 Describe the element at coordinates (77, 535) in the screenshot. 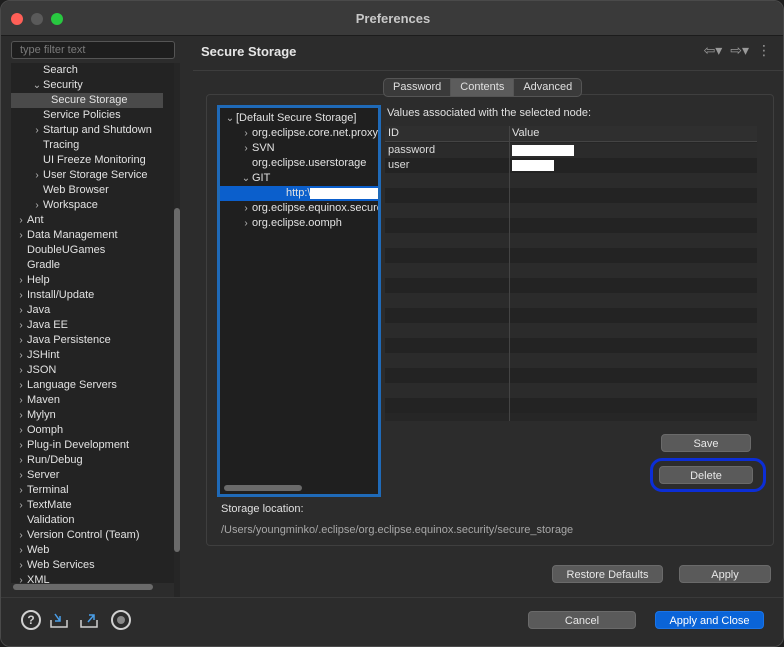

I see `sidebar-item-version-control-team: › Version Control (Team)` at that location.